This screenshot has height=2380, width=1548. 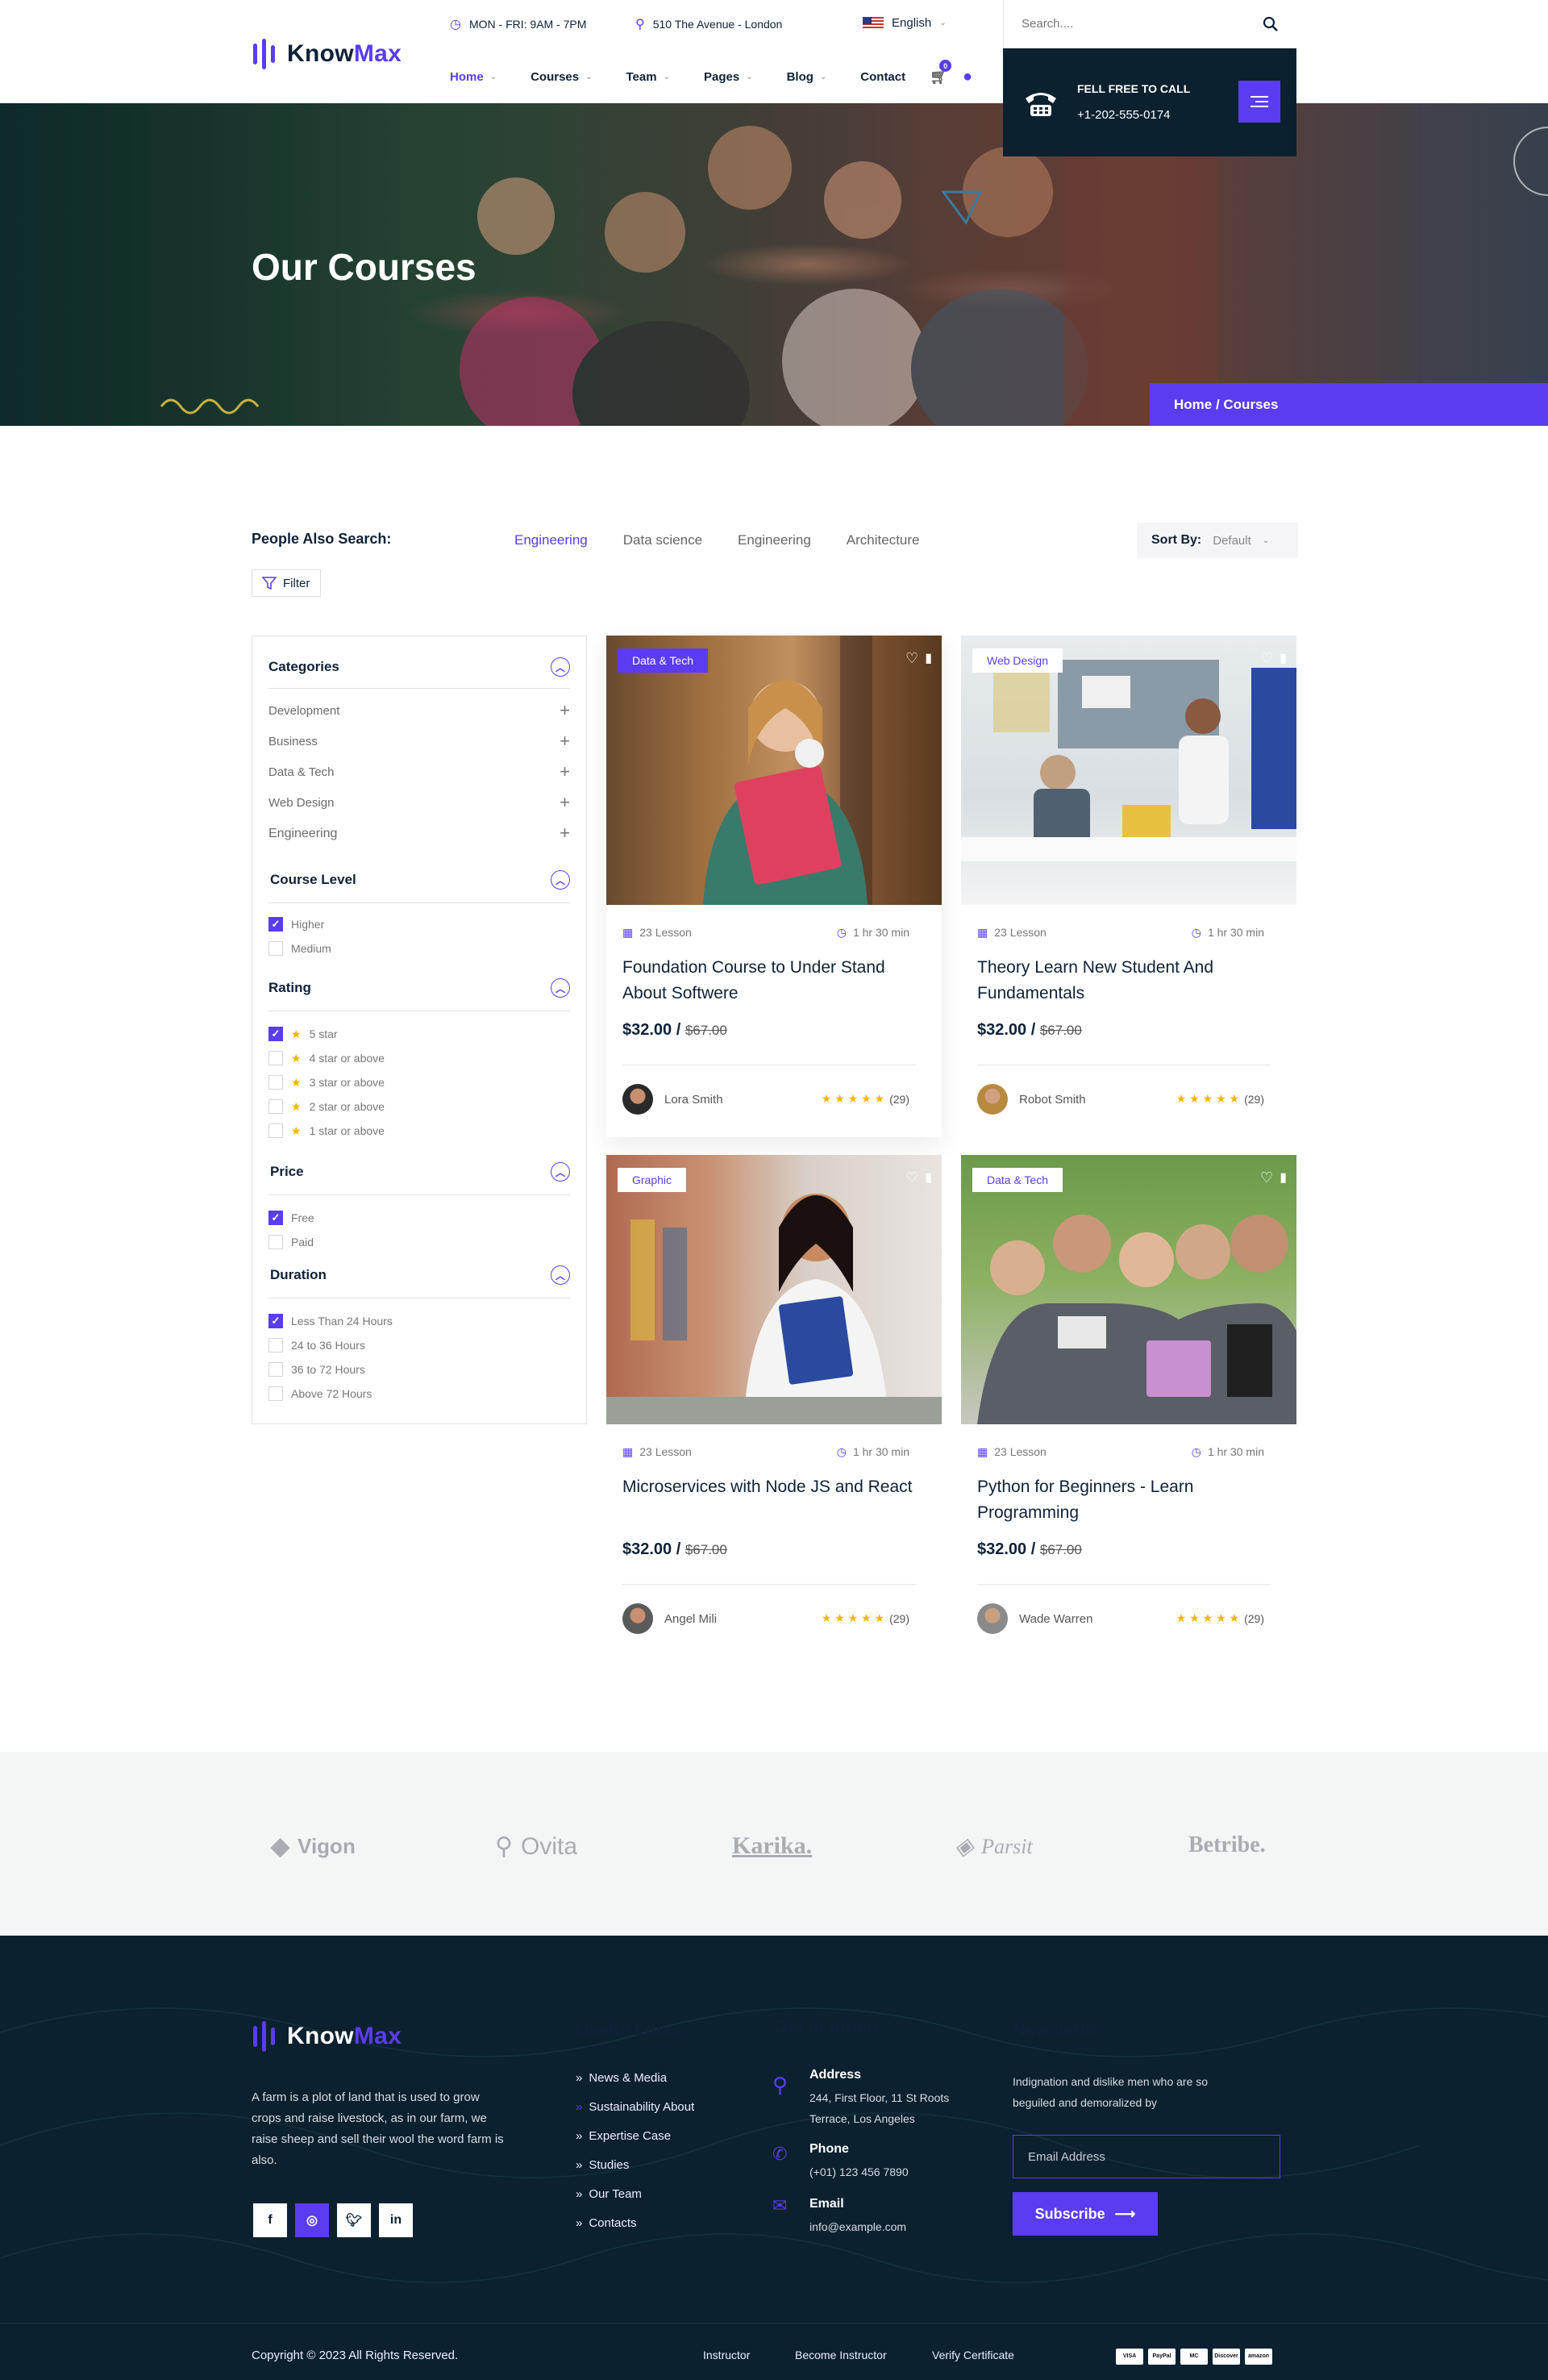 What do you see at coordinates (1085, 2214) in the screenshot?
I see `subscribe-button: Subscribe ⟶` at bounding box center [1085, 2214].